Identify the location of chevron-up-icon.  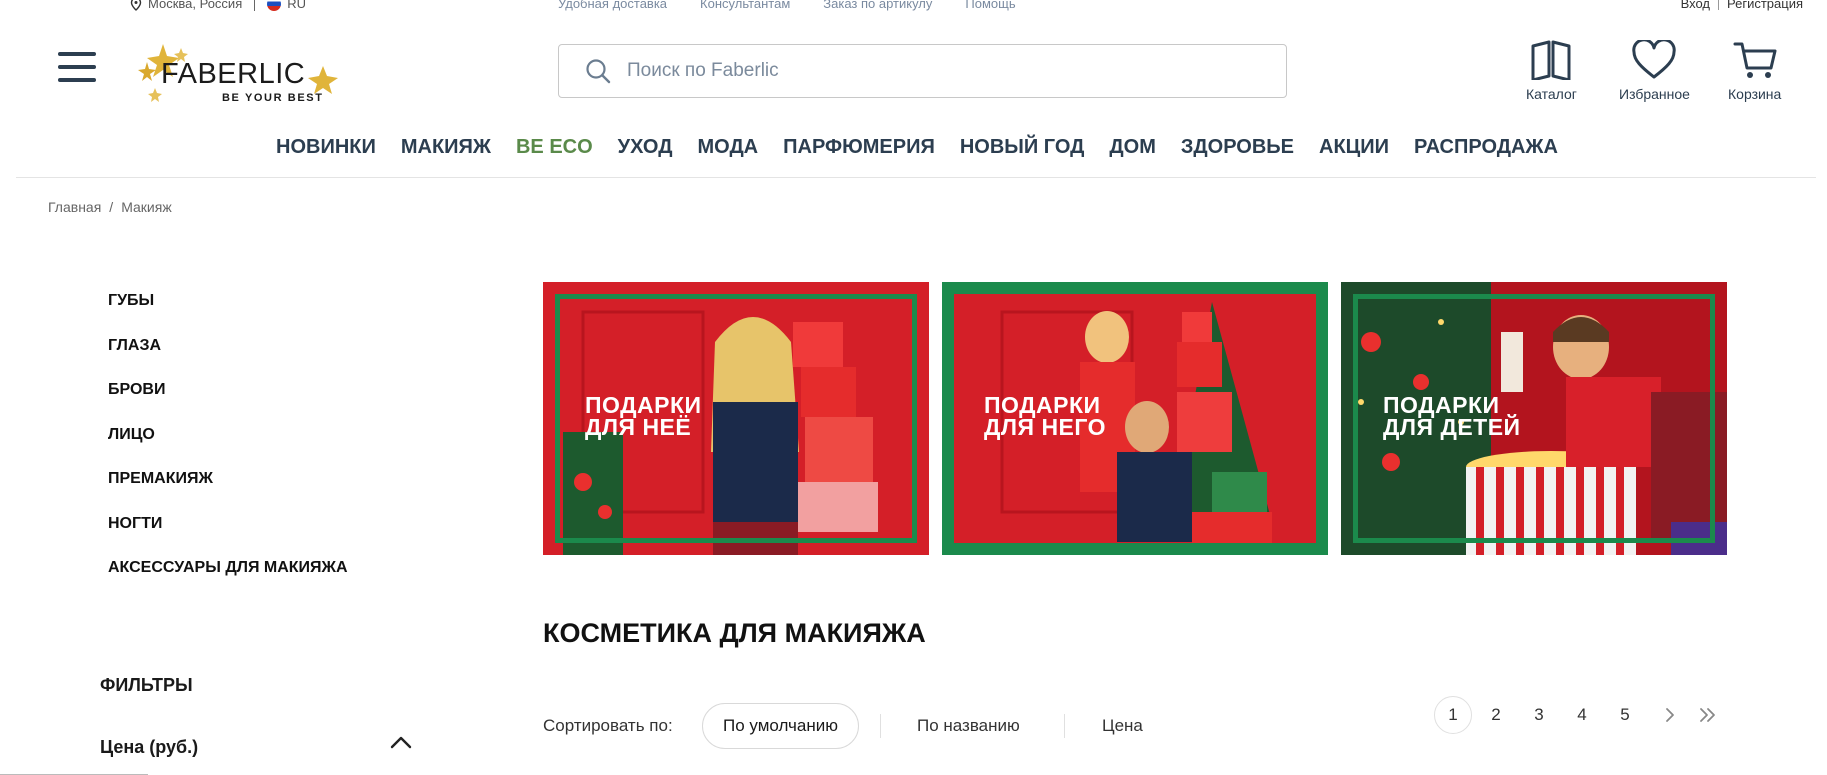
(401, 742).